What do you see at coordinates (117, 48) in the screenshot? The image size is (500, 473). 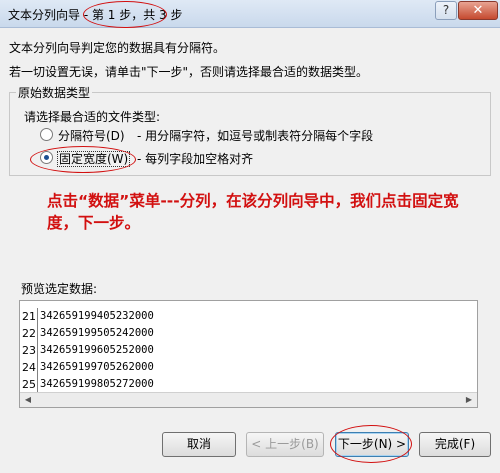 I see `intro-line-1: 文本分列向导判定您的数据具有分隔符。` at bounding box center [117, 48].